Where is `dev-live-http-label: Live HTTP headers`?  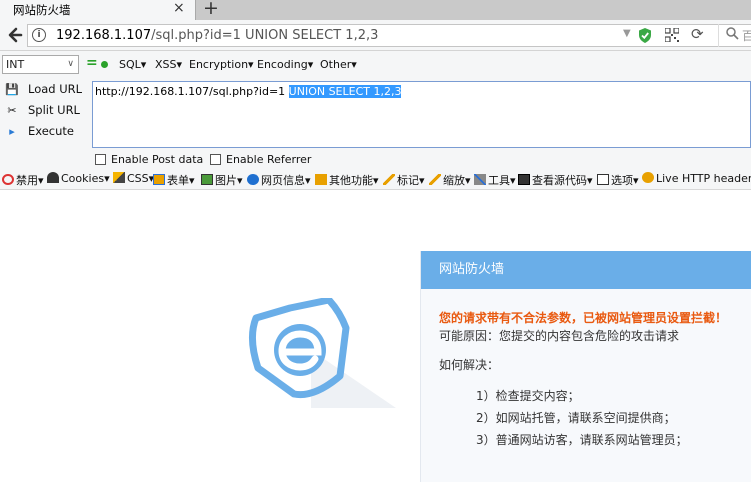 dev-live-http-label: Live HTTP headers is located at coordinates (703, 178).